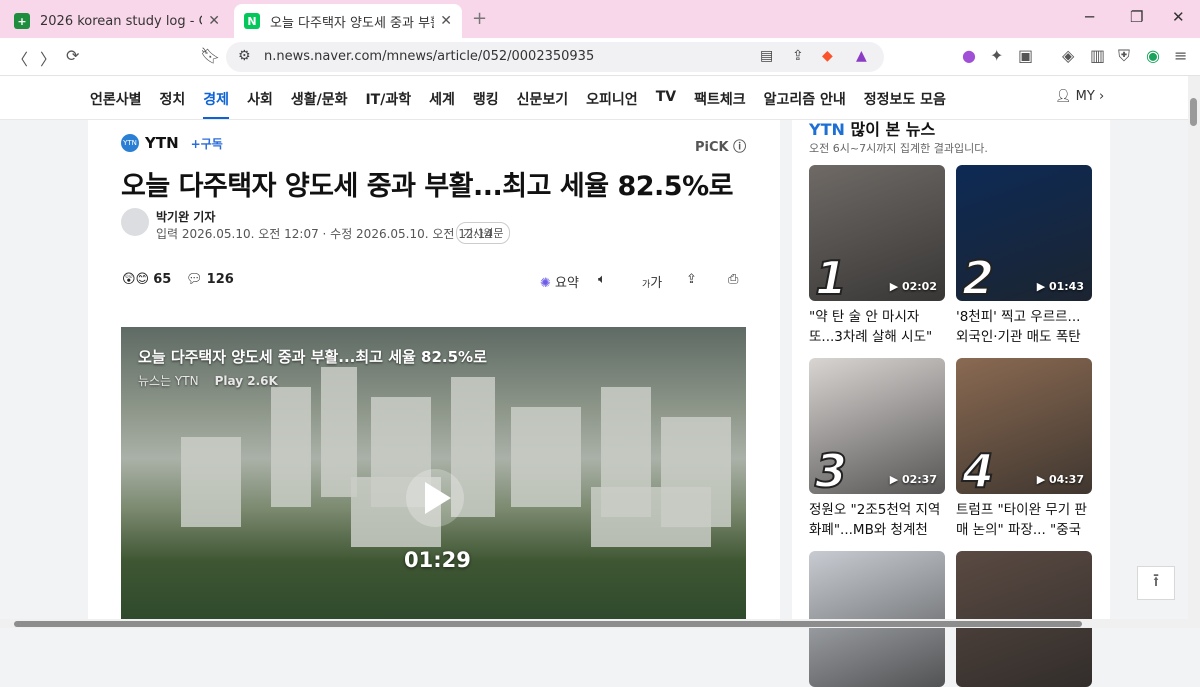 This screenshot has width=1200, height=687. I want to click on my-menu: 👤︎ MY ›, so click(1079, 96).